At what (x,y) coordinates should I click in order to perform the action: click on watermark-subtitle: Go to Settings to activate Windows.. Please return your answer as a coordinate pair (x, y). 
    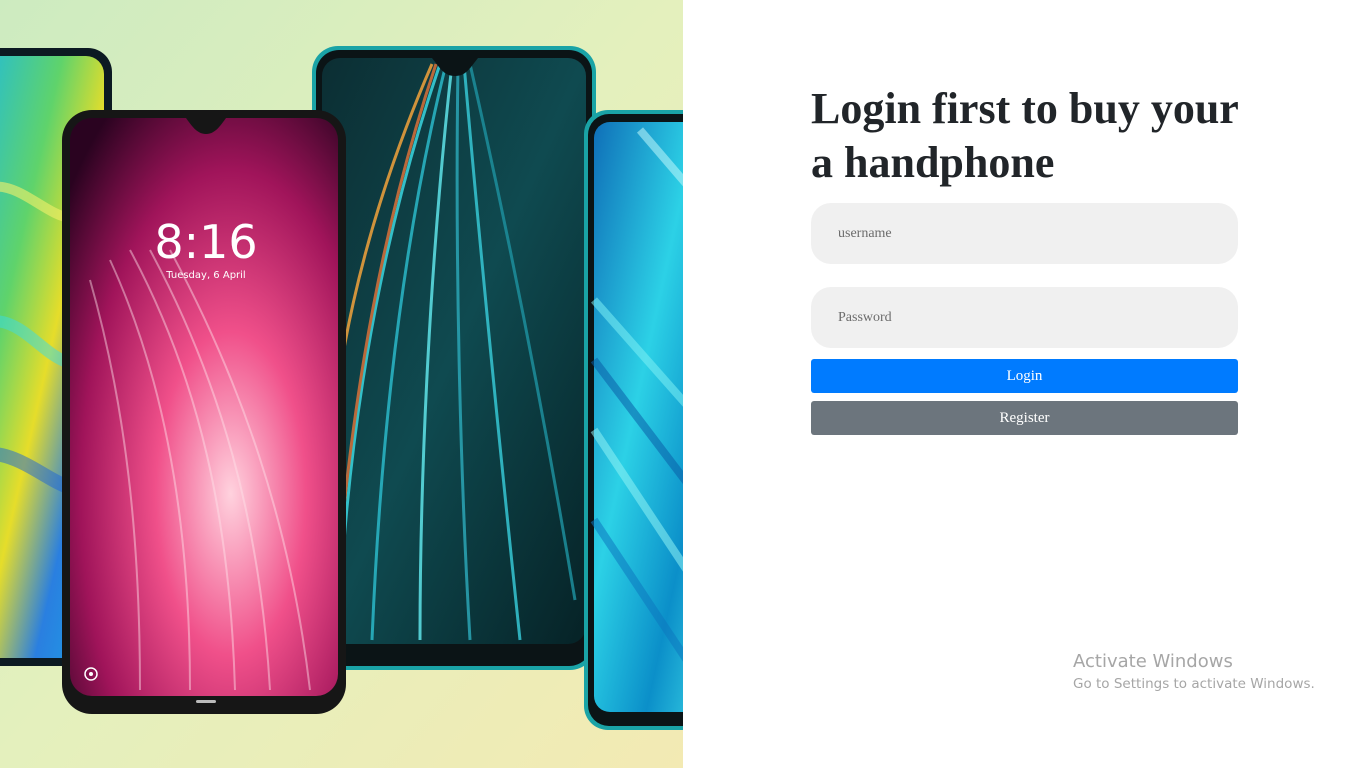
    Looking at the image, I should click on (1194, 684).